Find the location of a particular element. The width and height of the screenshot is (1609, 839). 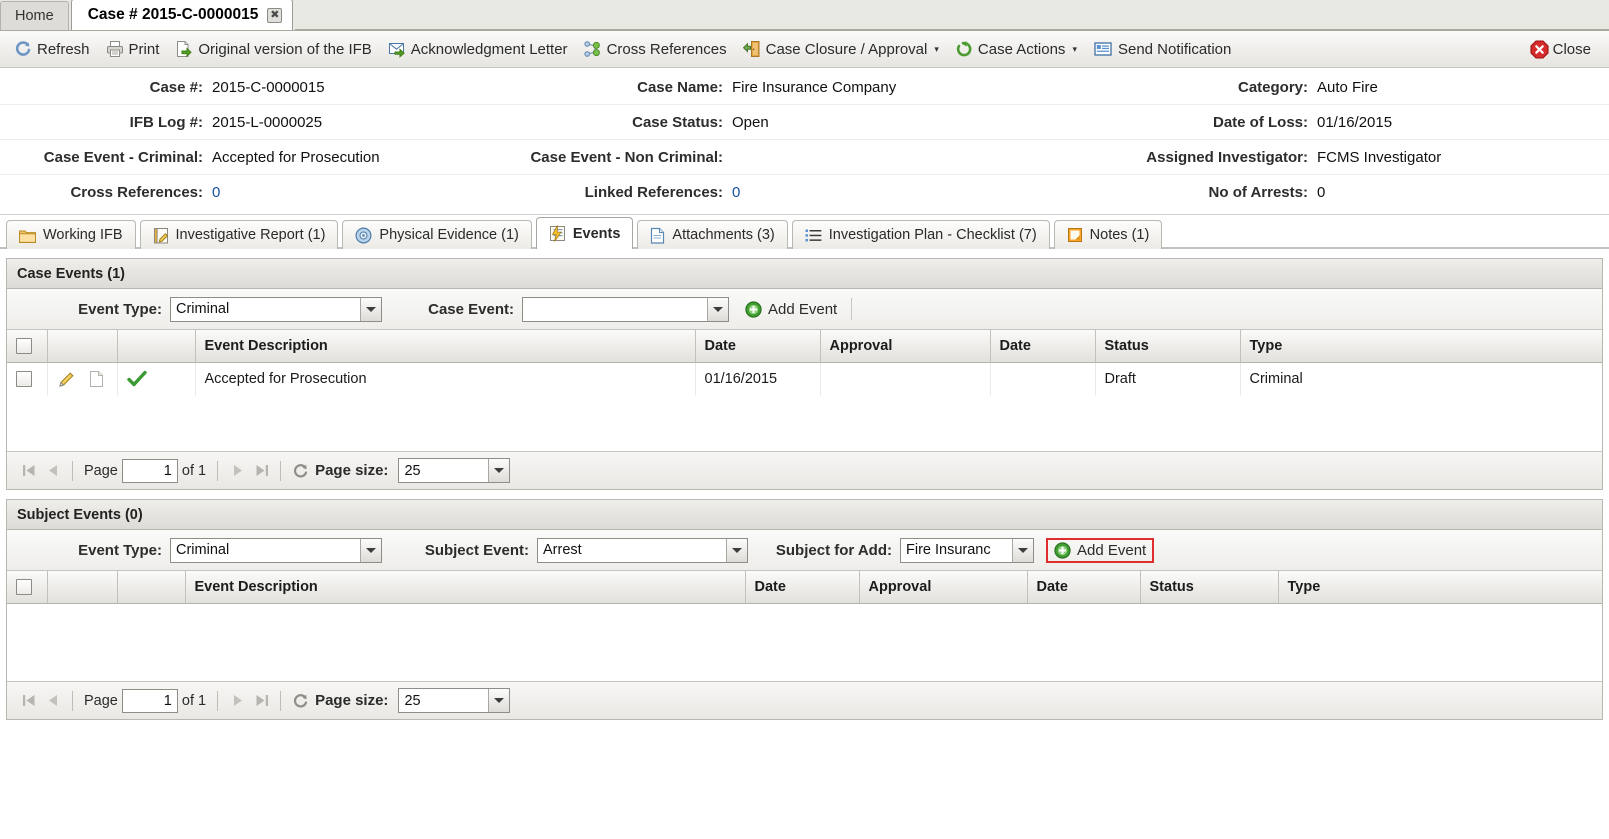

linked-references-field: Linked References: 0 is located at coordinates (784, 192).